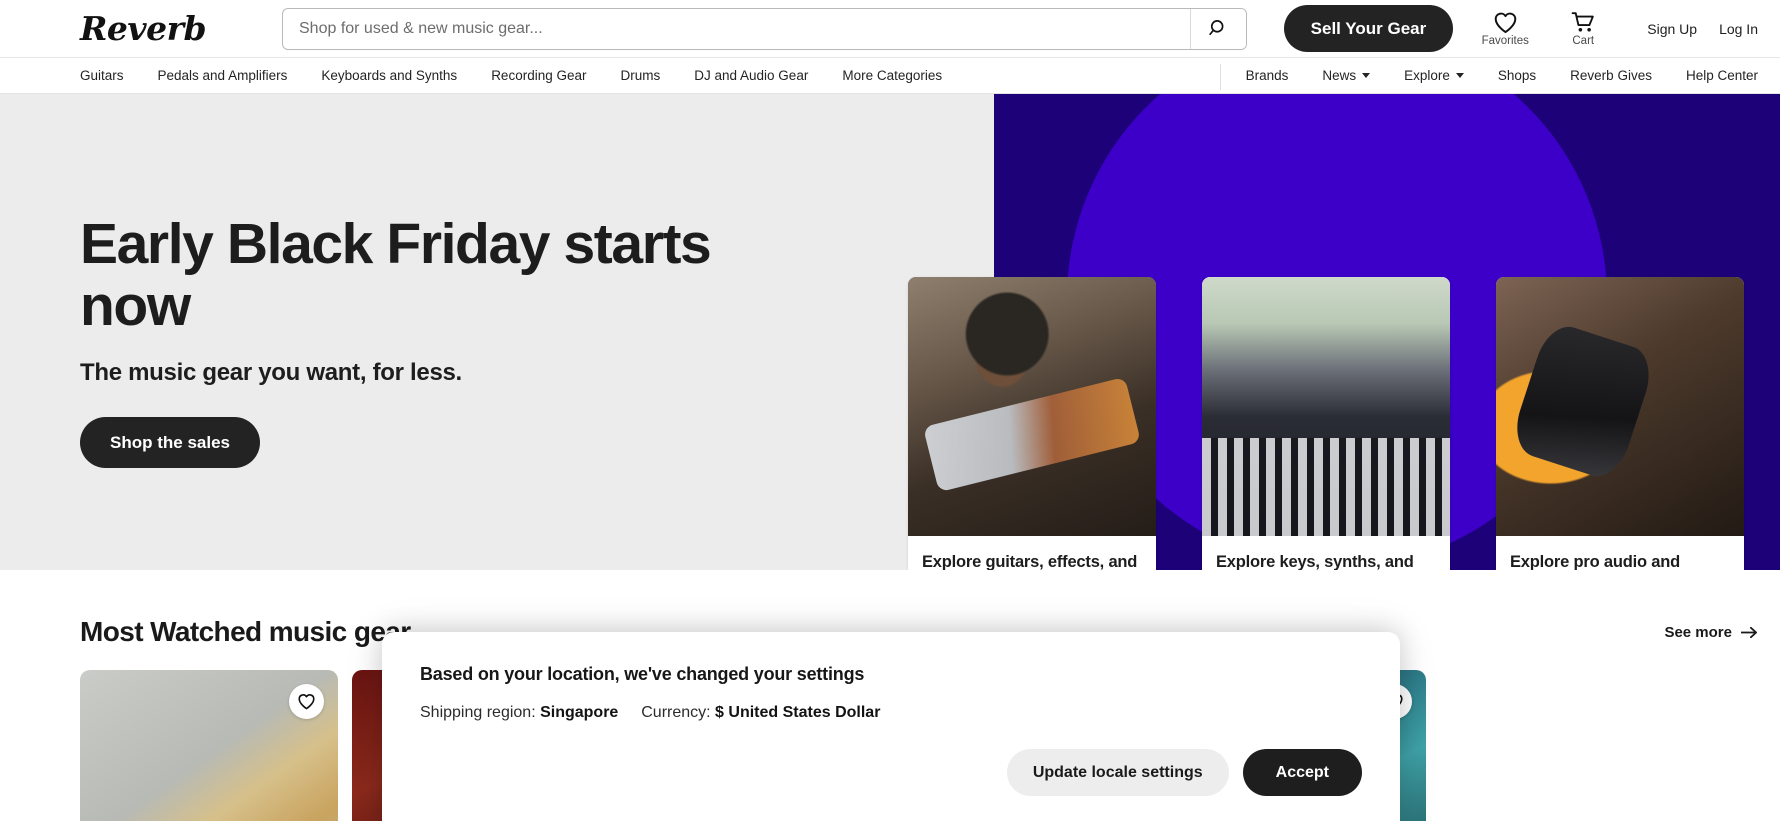 The image size is (1780, 821). Describe the element at coordinates (1339, 75) in the screenshot. I see `nav-label: News` at that location.